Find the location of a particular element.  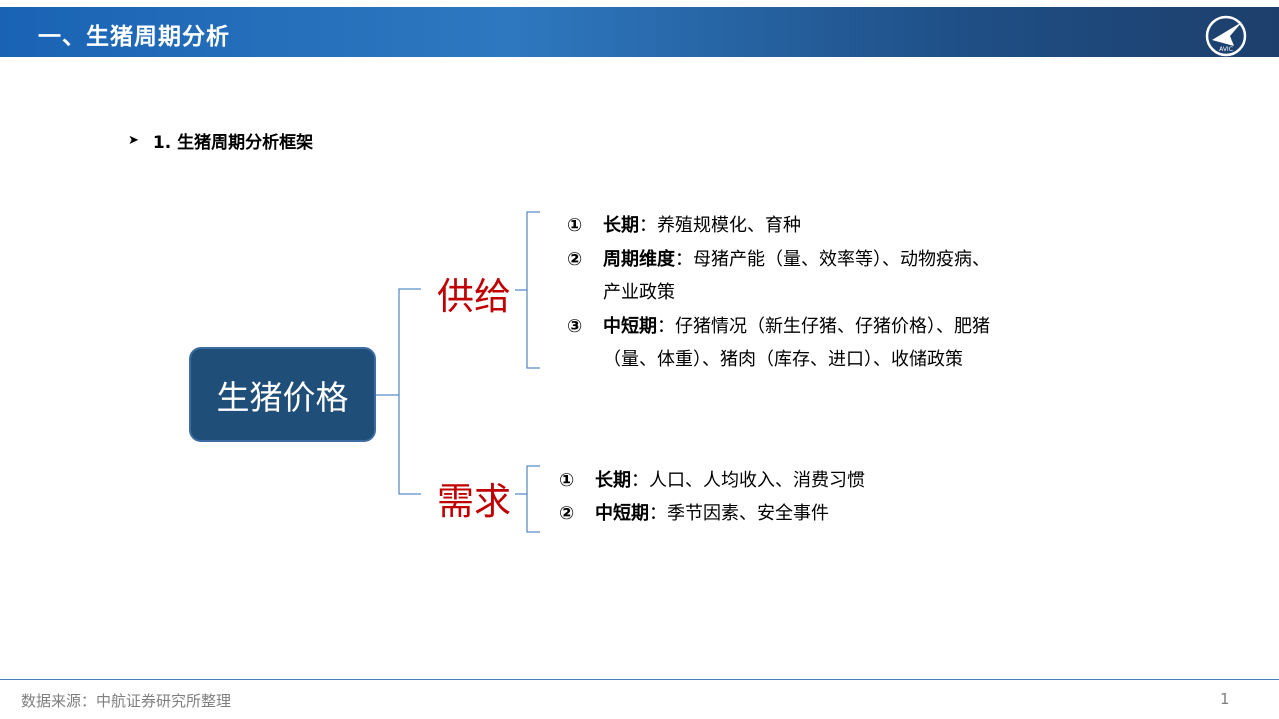

footer-divider is located at coordinates (639, 679).